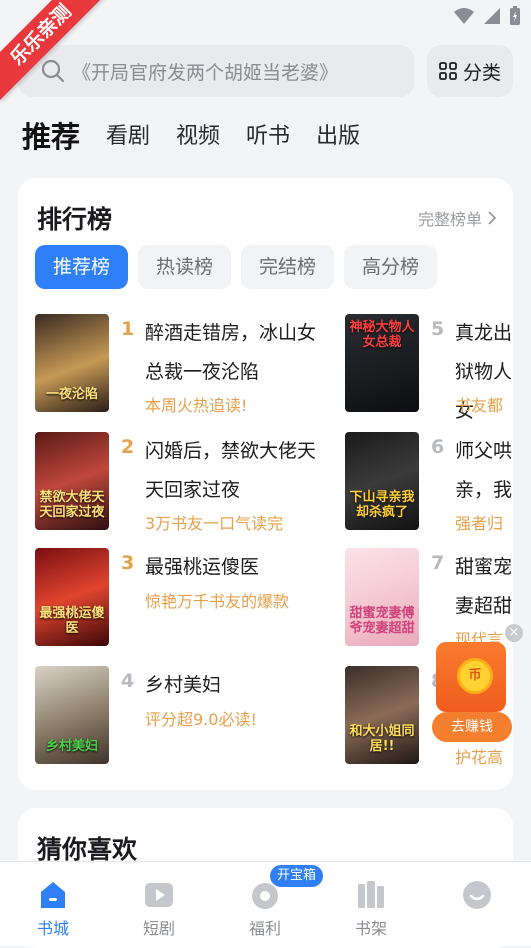 Image resolution: width=531 pixels, height=948 pixels. I want to click on ranking-item: 最强桃运傻医 3 最强桃运傻医 惊艳万千书友的爆款, so click(215, 598).